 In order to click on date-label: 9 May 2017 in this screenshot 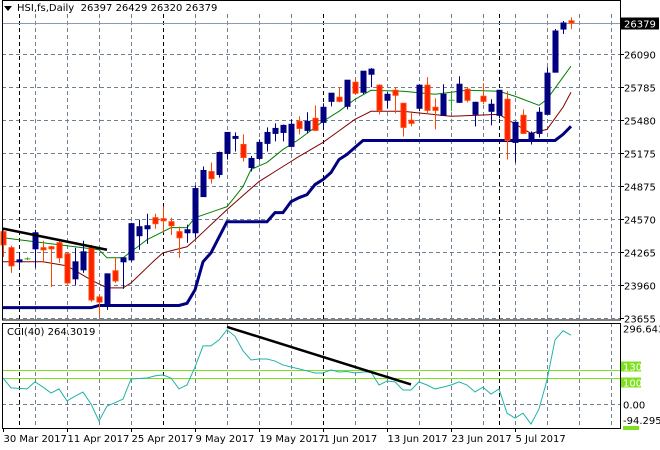, I will do `click(225, 439)`.